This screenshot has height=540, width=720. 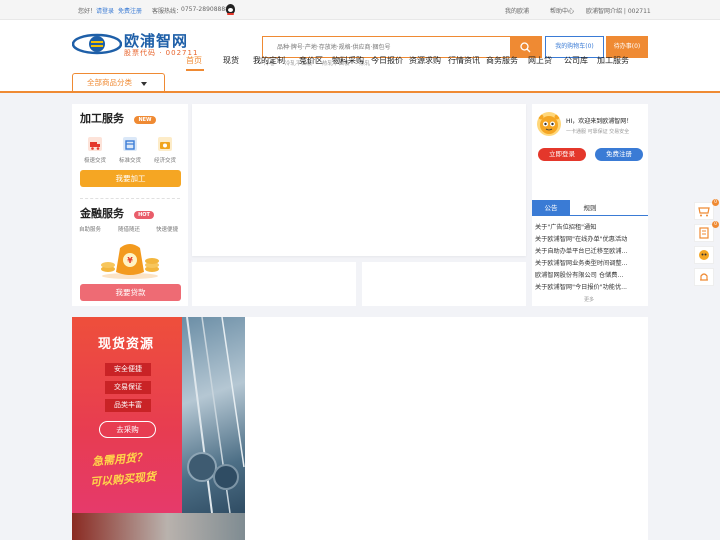 What do you see at coordinates (704, 211) in the screenshot?
I see `cart-icon` at bounding box center [704, 211].